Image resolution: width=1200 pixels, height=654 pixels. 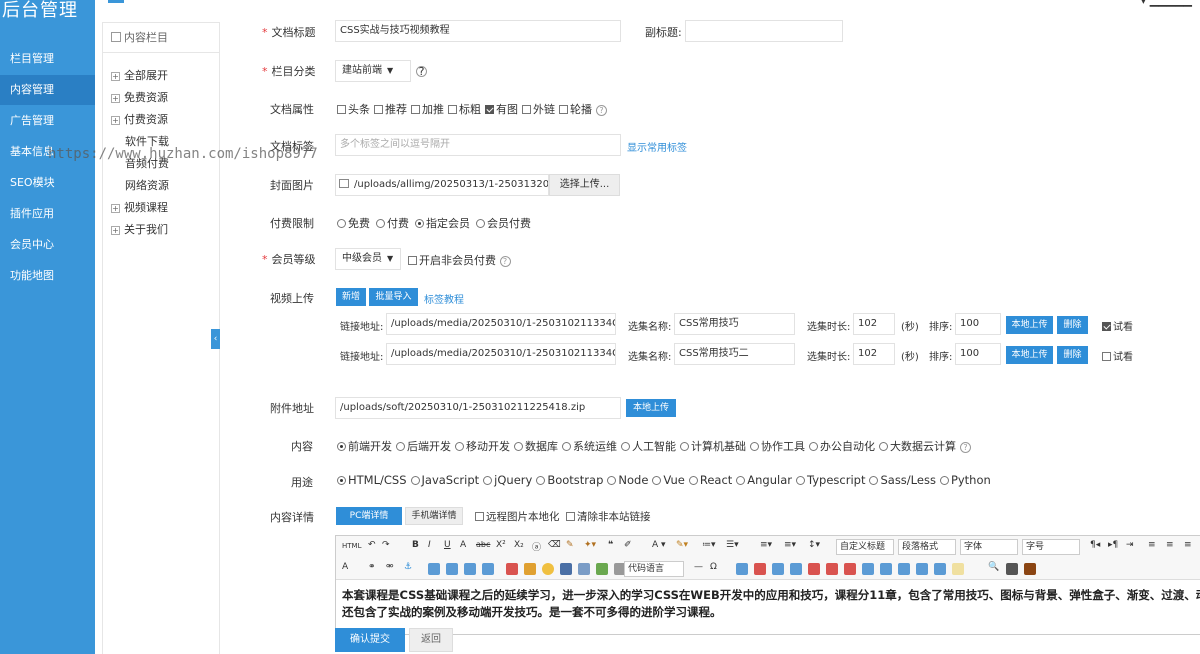 I want to click on unordered-list-icon: ☰▾, so click(x=732, y=545).